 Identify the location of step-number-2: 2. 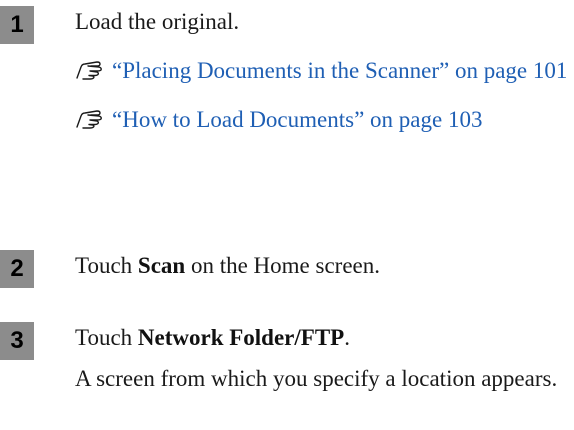
(17, 269).